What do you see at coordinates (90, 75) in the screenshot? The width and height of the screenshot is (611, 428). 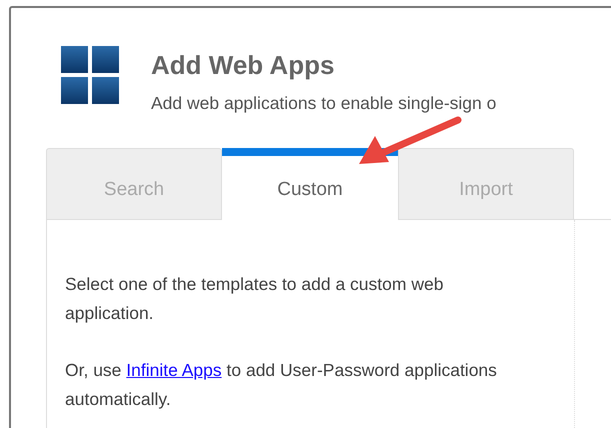 I see `tiles-icon` at bounding box center [90, 75].